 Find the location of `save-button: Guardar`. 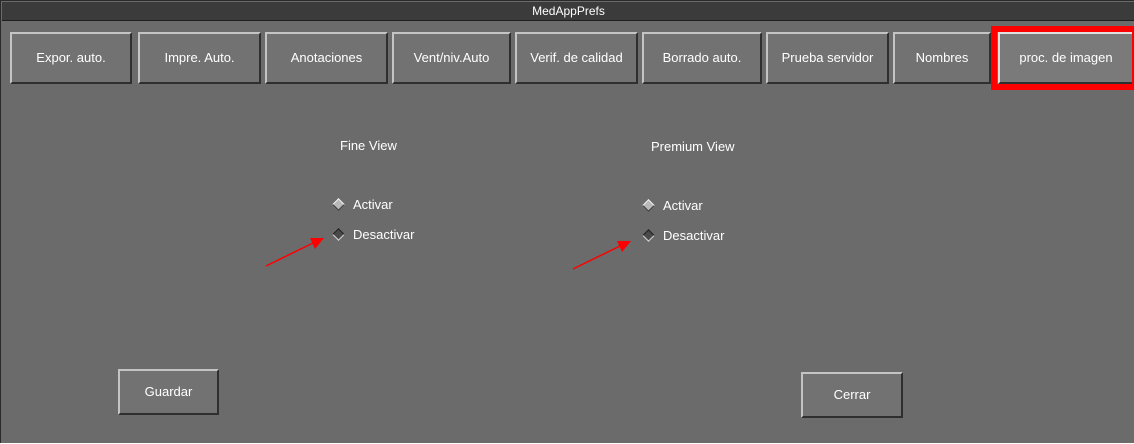

save-button: Guardar is located at coordinates (168, 392).